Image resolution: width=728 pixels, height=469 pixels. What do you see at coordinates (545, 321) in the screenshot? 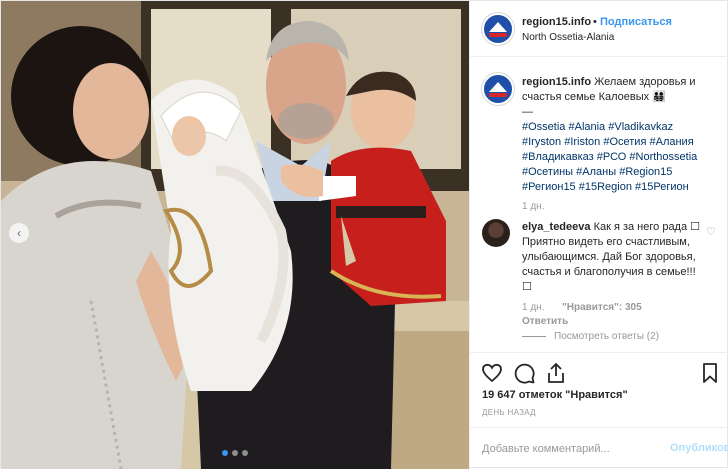
I see `comment-reply-button: Ответить` at bounding box center [545, 321].